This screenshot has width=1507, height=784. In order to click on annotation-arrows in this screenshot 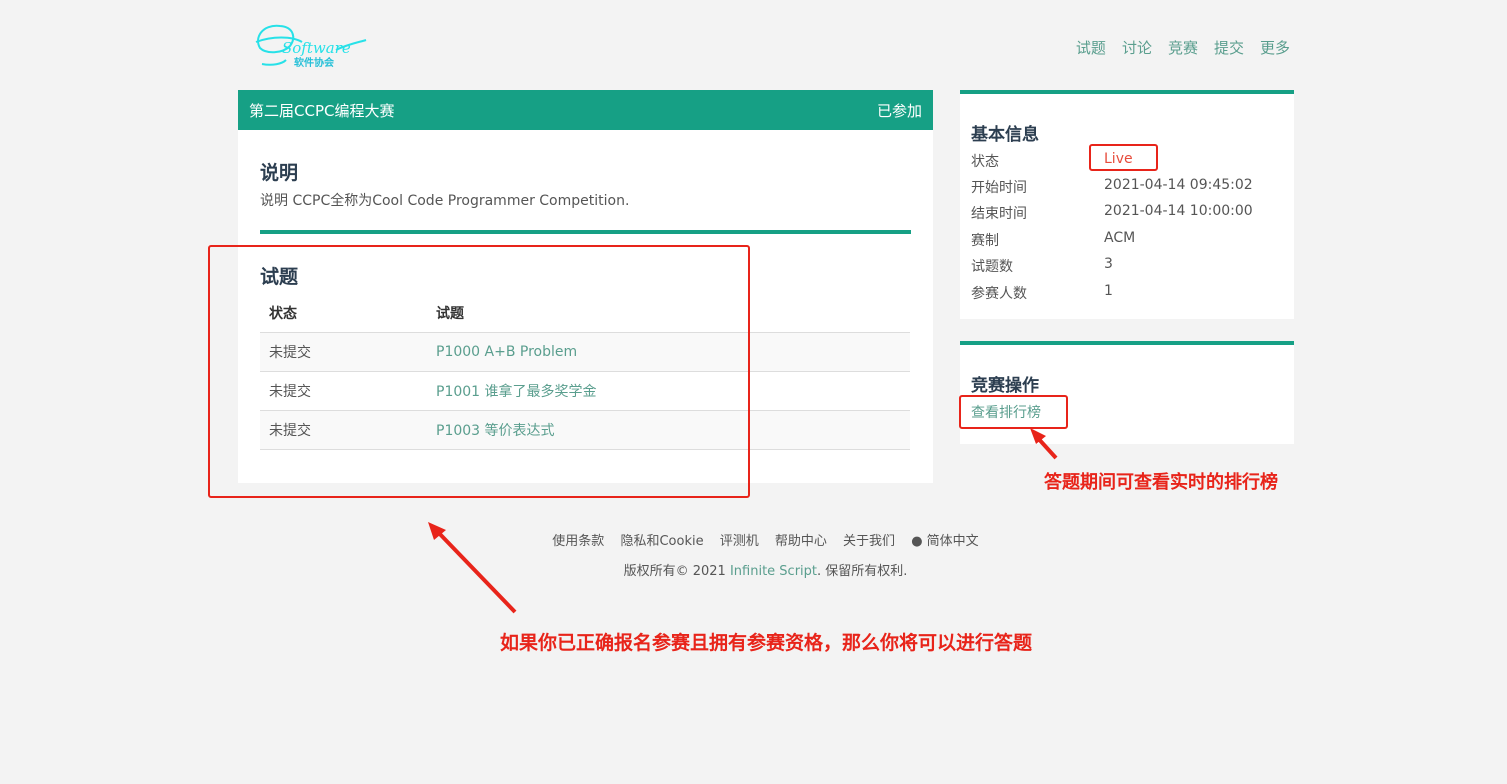, I will do `click(743, 521)`.